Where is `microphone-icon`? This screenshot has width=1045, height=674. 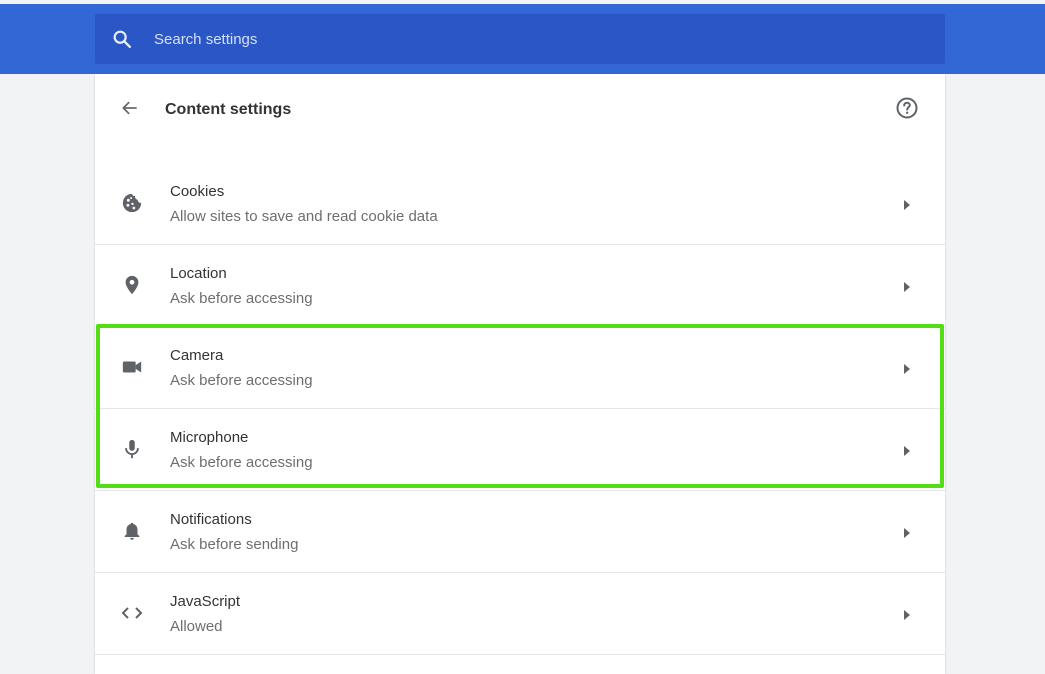
microphone-icon is located at coordinates (132, 449).